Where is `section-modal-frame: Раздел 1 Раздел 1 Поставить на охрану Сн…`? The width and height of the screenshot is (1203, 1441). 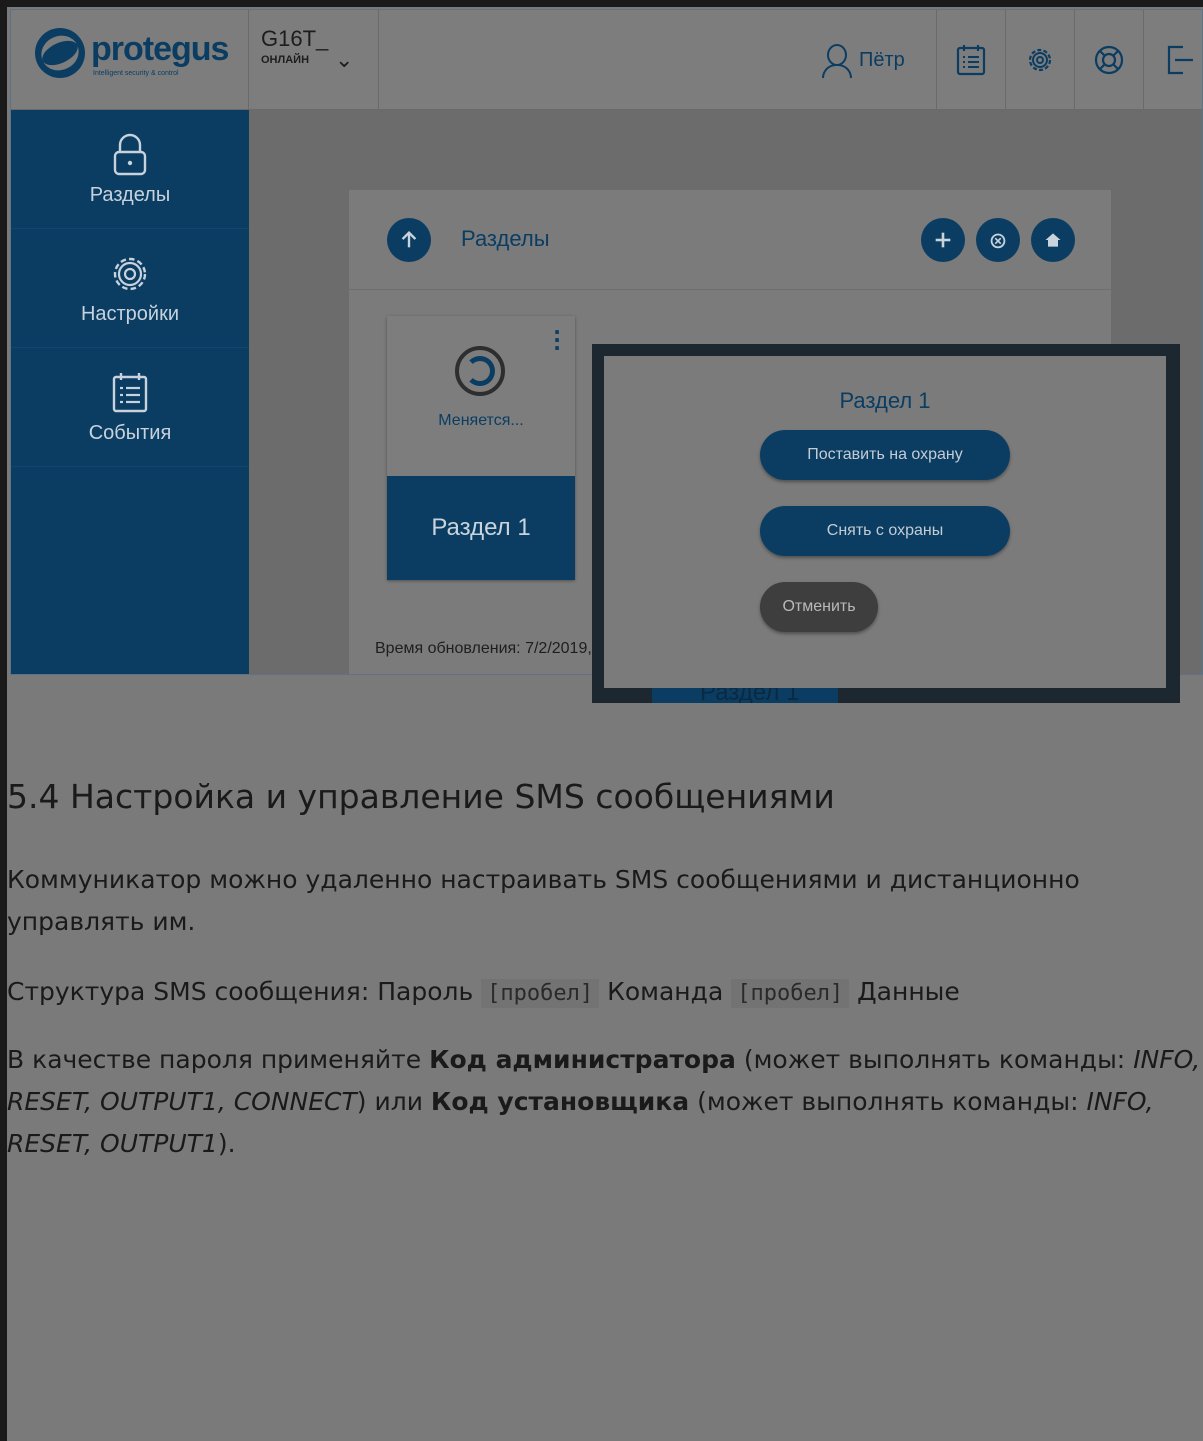
section-modal-frame: Раздел 1 Раздел 1 Поставить на охрану Сн… is located at coordinates (886, 523).